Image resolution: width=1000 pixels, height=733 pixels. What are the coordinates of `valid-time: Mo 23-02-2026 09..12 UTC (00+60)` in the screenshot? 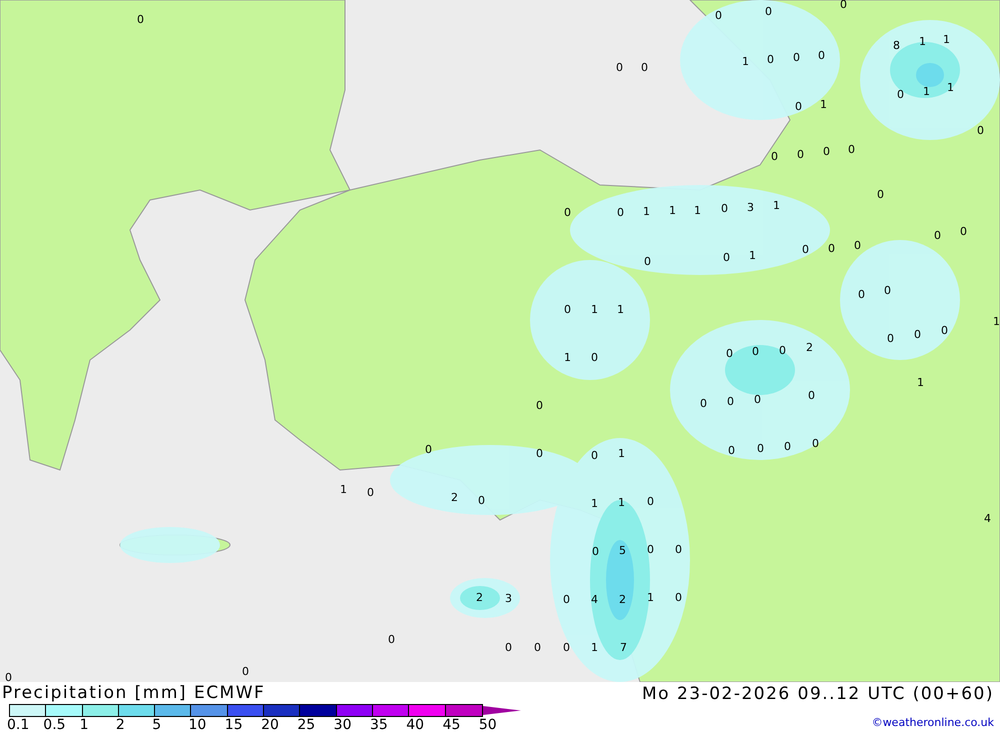 It's located at (818, 694).